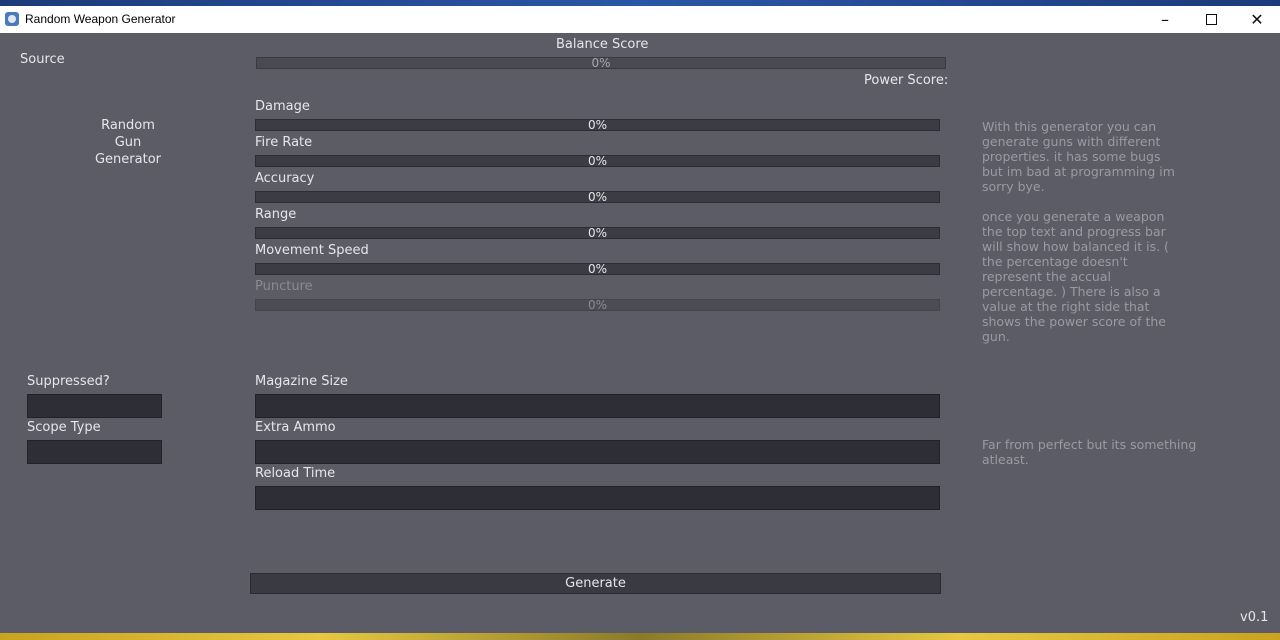 Image resolution: width=1280 pixels, height=640 pixels. I want to click on maximize-icon, so click(1211, 19).